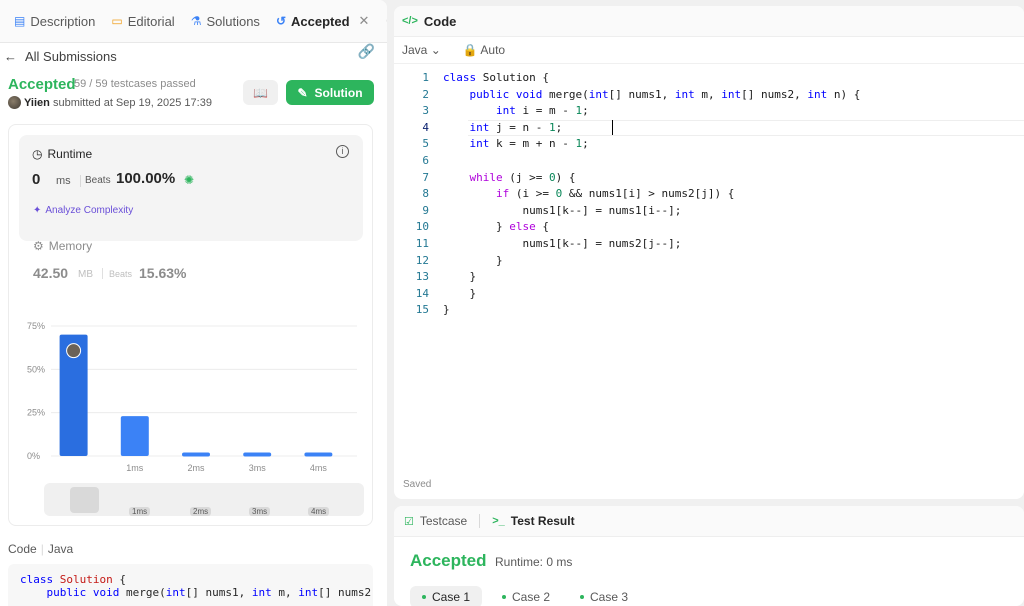 This screenshot has width=1024, height=606. Describe the element at coordinates (522, 177) in the screenshot. I see `line-text: while (j >= 0) {` at that location.